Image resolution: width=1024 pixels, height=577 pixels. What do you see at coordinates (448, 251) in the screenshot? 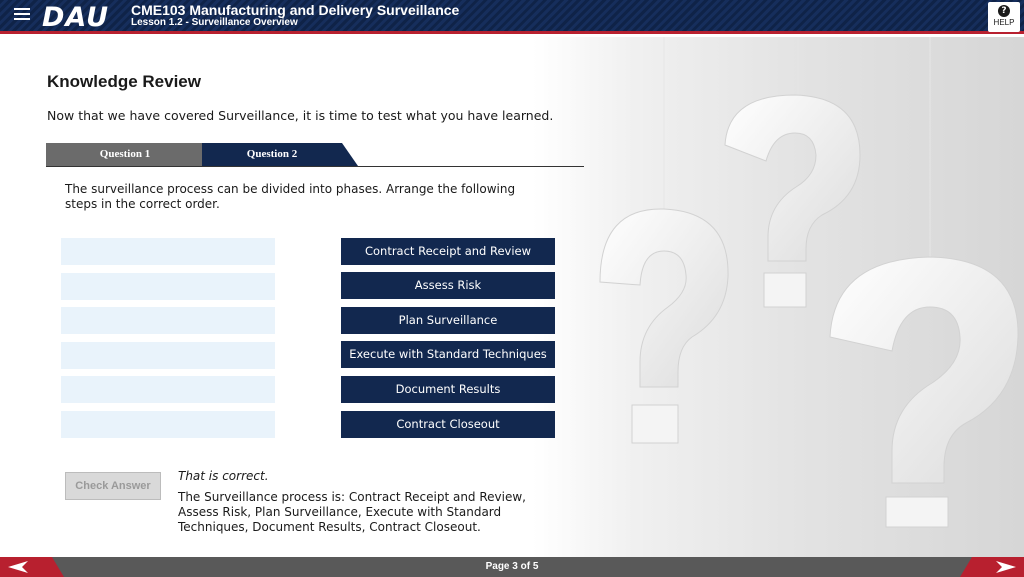
I see `step-contract-receipt: Contract Receipt and Review` at bounding box center [448, 251].